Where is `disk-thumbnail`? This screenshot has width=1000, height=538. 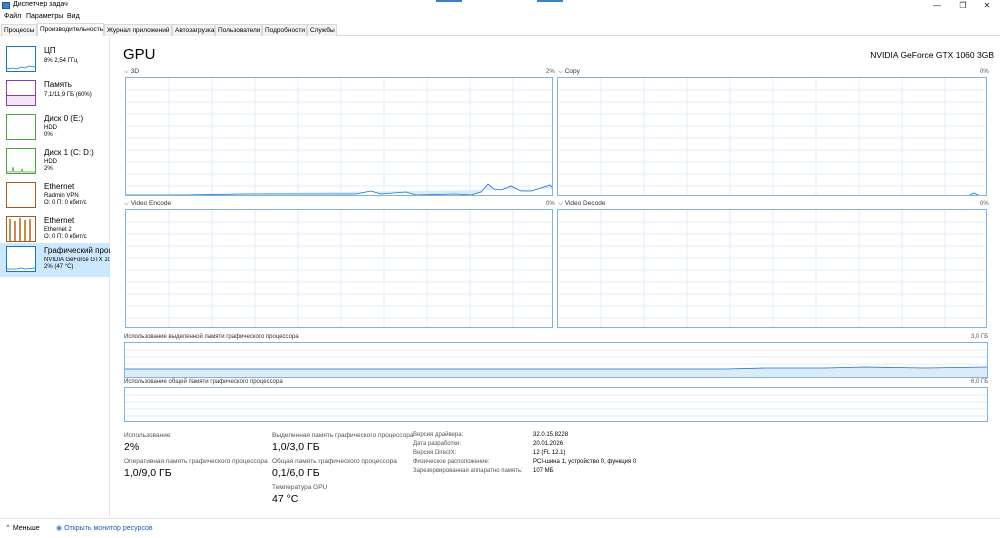 disk-thumbnail is located at coordinates (21, 127).